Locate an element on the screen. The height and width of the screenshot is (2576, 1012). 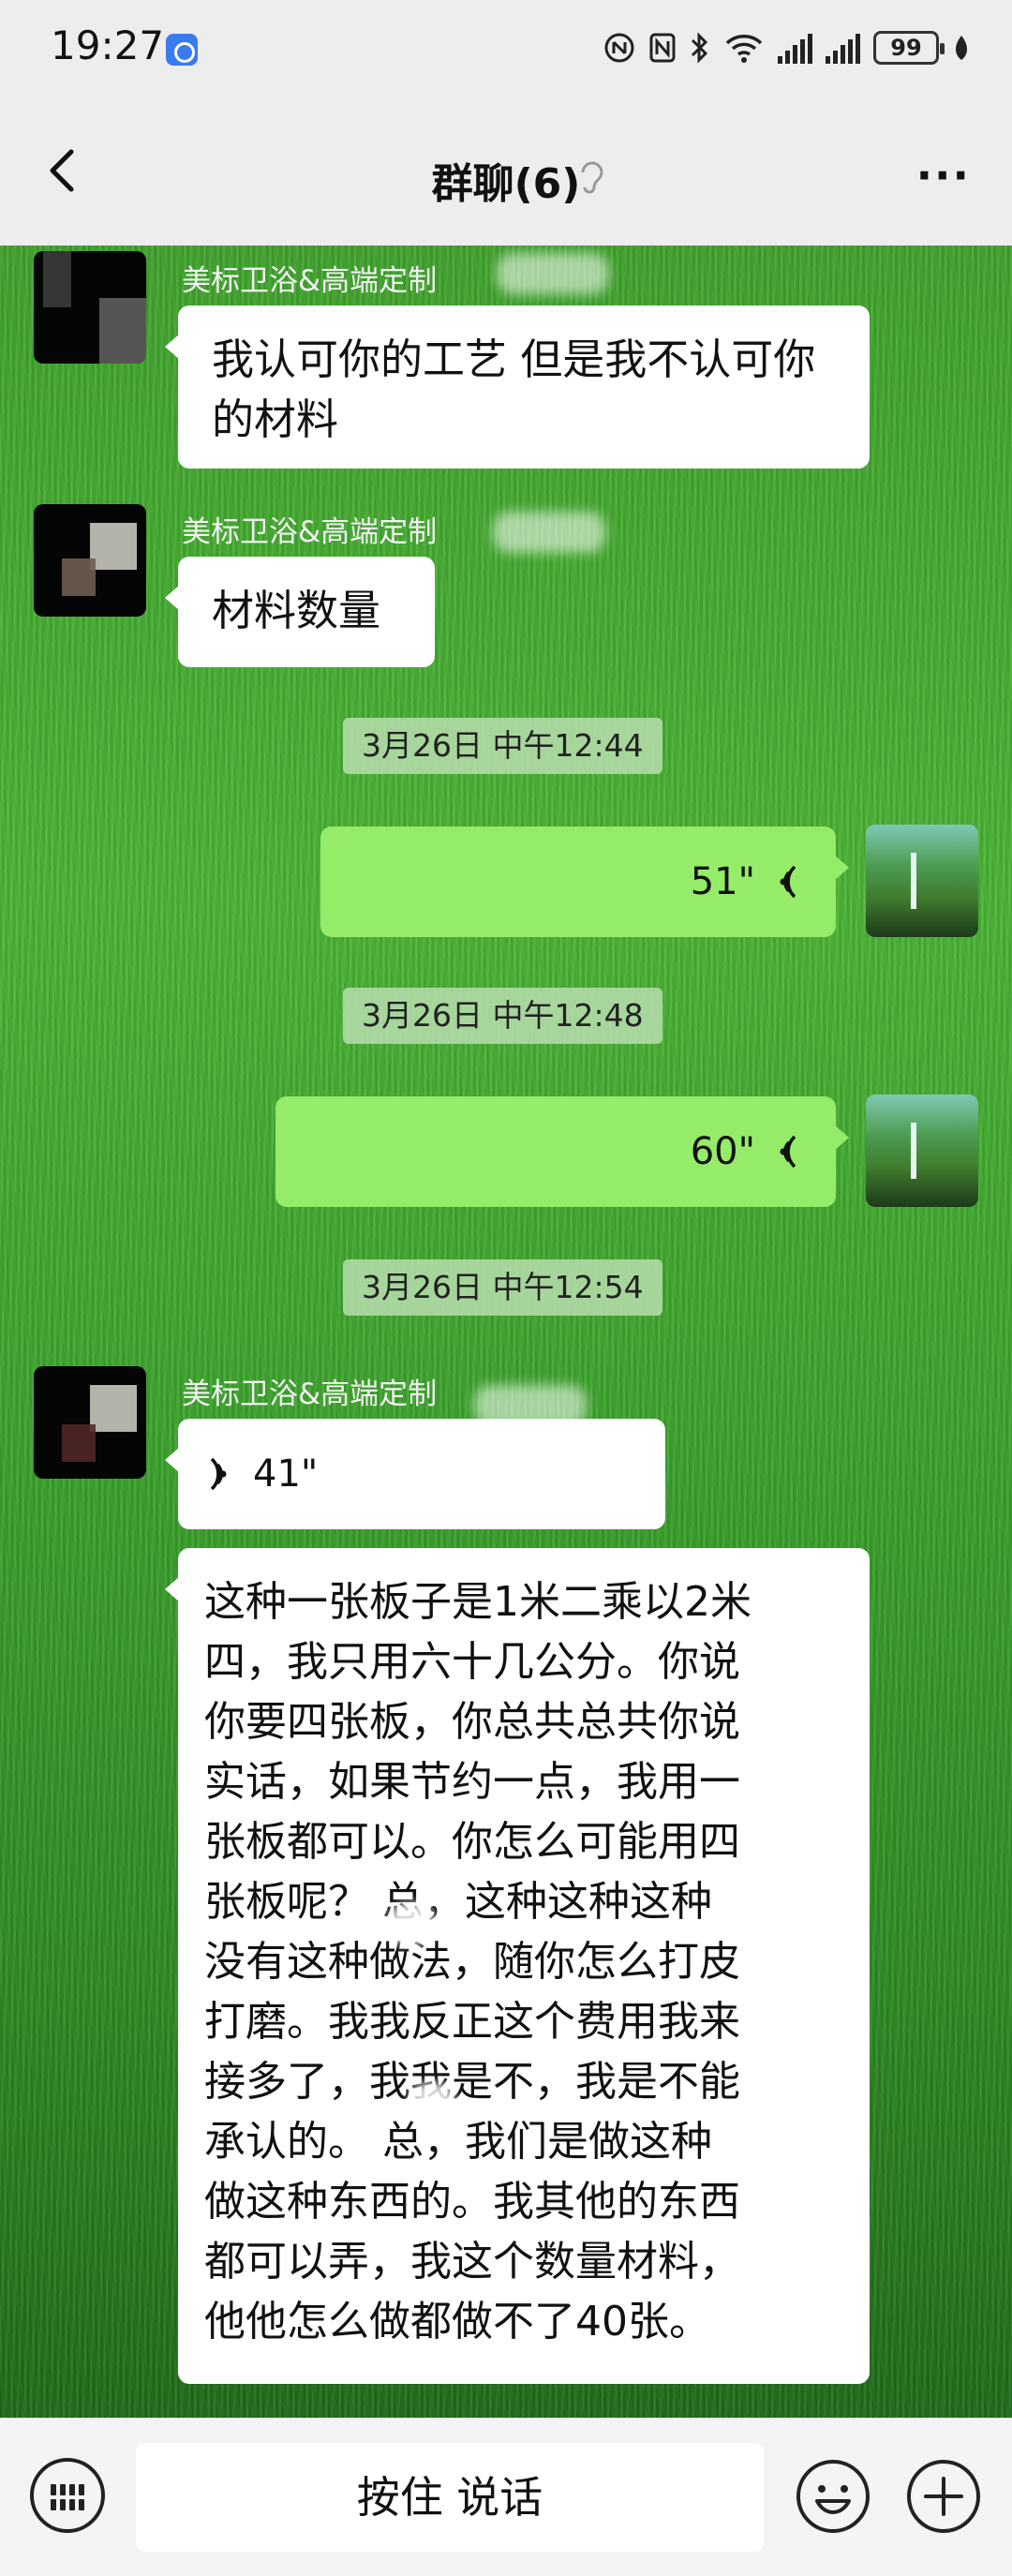
transcript-line: 张板呢？ 总，这种这种这种 is located at coordinates (458, 1902).